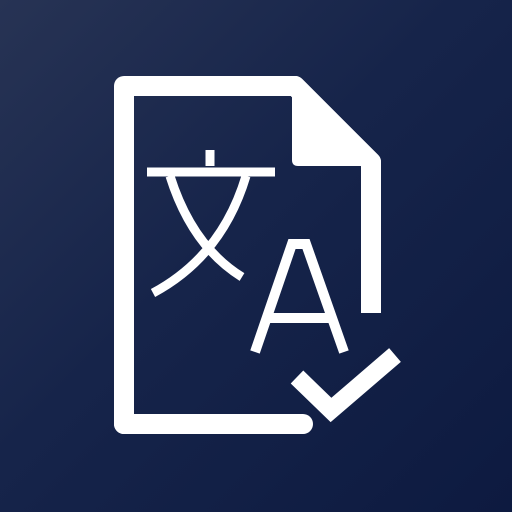  I want to click on checkmark-icon, so click(345, 385).